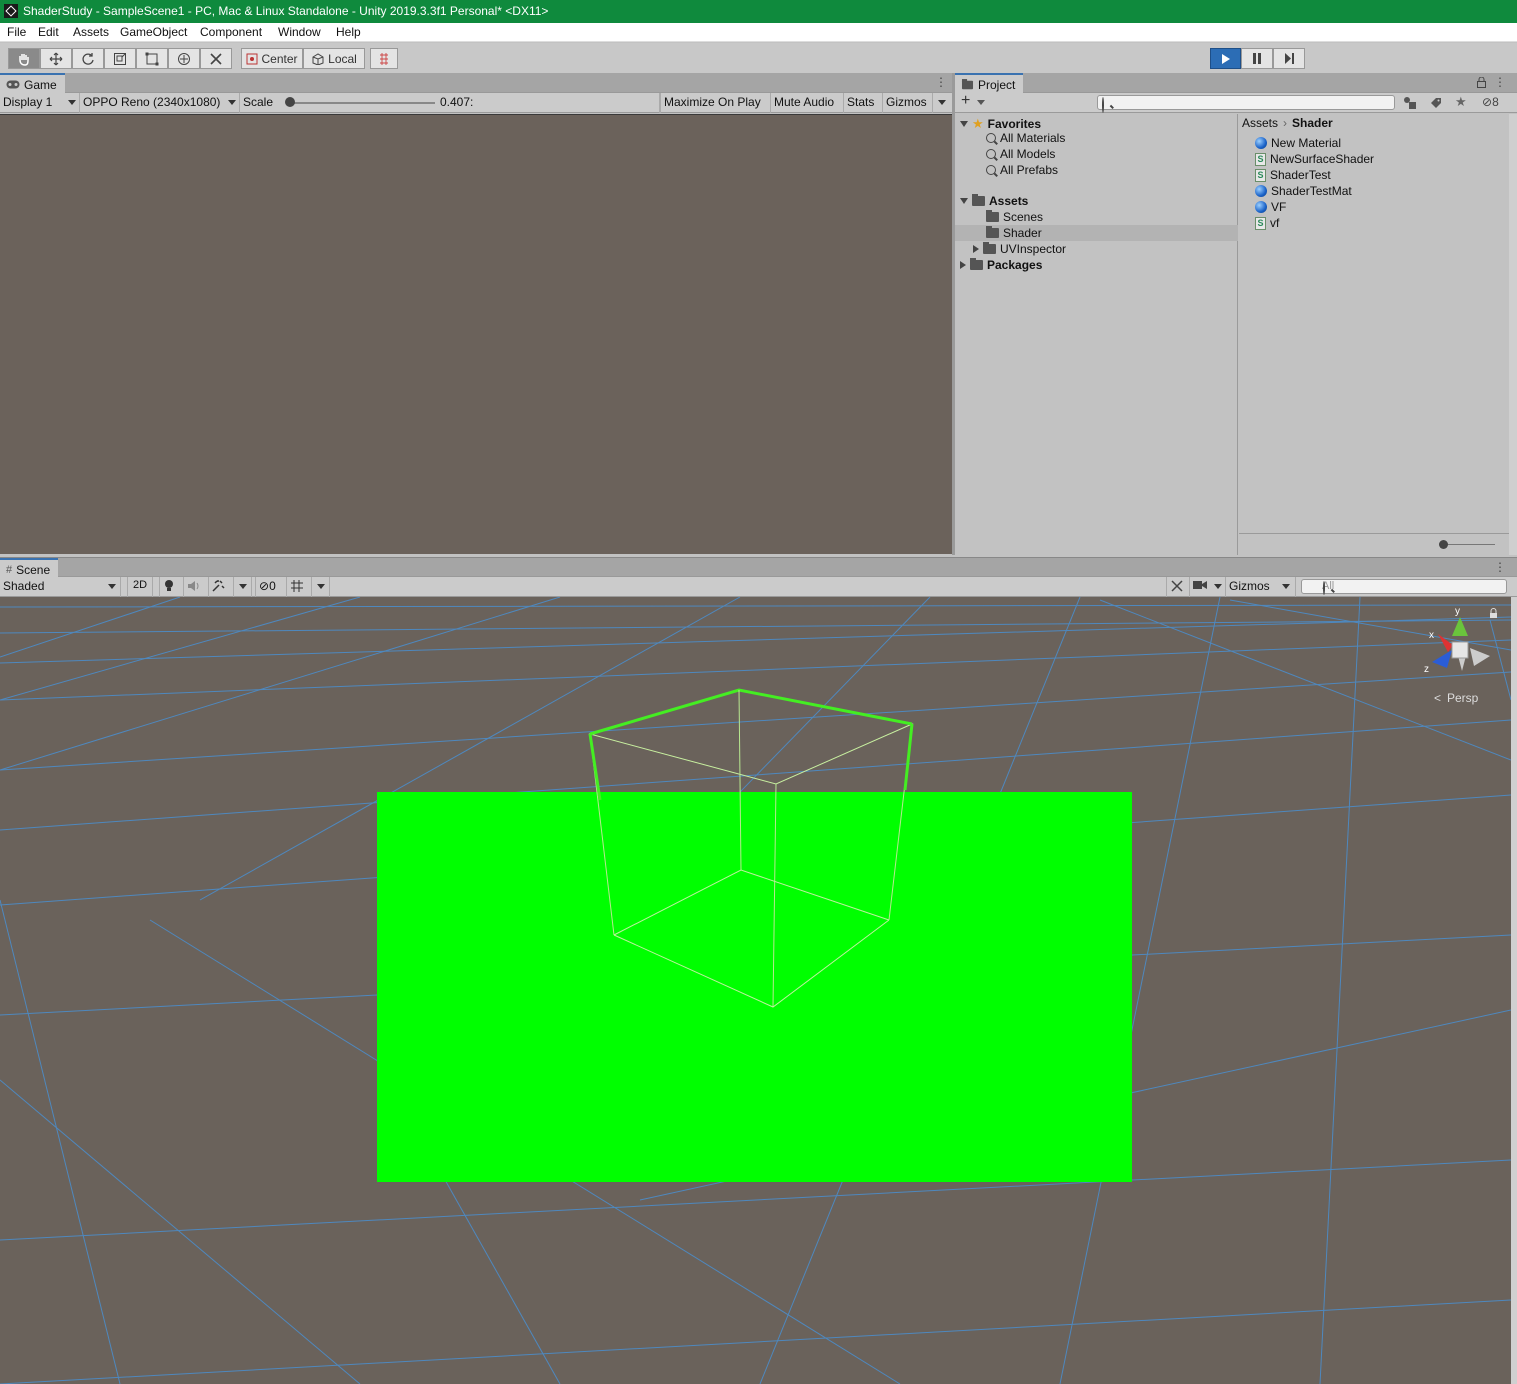 The image size is (1517, 1384). Describe the element at coordinates (24, 586) in the screenshot. I see `shading-mode-value: Shaded` at that location.